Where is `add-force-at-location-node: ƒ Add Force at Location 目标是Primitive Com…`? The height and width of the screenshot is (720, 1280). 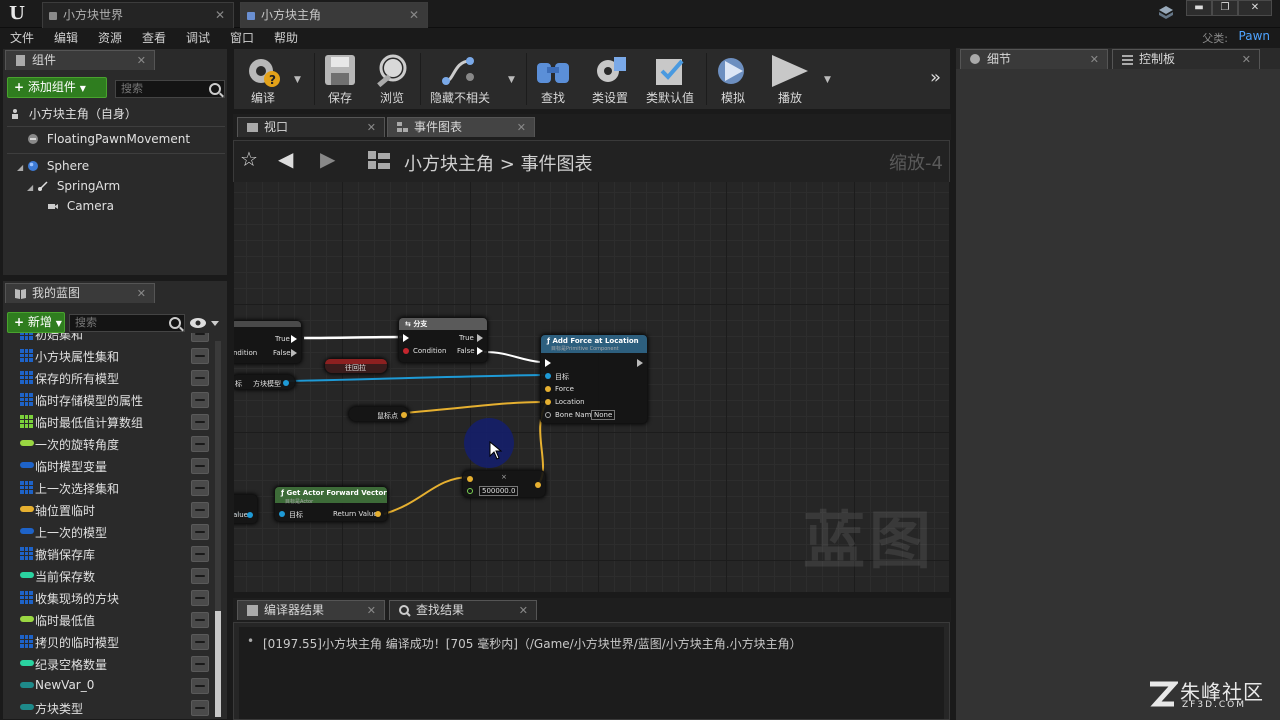
add-force-at-location-node: ƒ Add Force at Location 目标是Primitive Com… is located at coordinates (594, 379).